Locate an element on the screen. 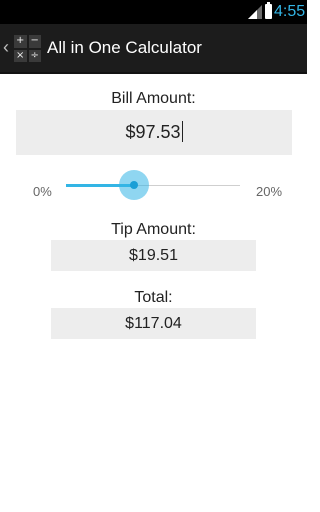 This screenshot has width=320, height=512. slider-min-label: 0% is located at coordinates (42, 191).